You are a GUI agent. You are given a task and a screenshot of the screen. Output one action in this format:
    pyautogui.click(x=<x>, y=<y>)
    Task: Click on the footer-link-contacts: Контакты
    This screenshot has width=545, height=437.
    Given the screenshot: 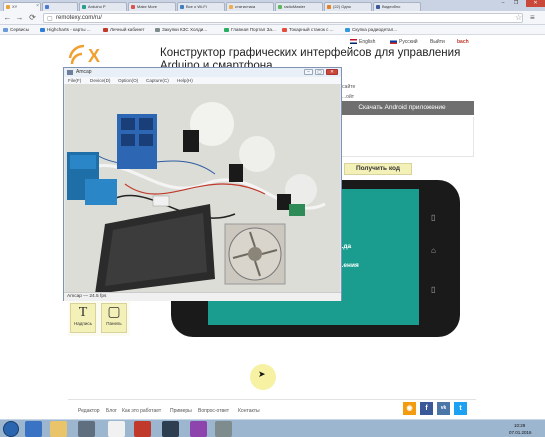 What is the action you would take?
    pyautogui.click(x=249, y=411)
    